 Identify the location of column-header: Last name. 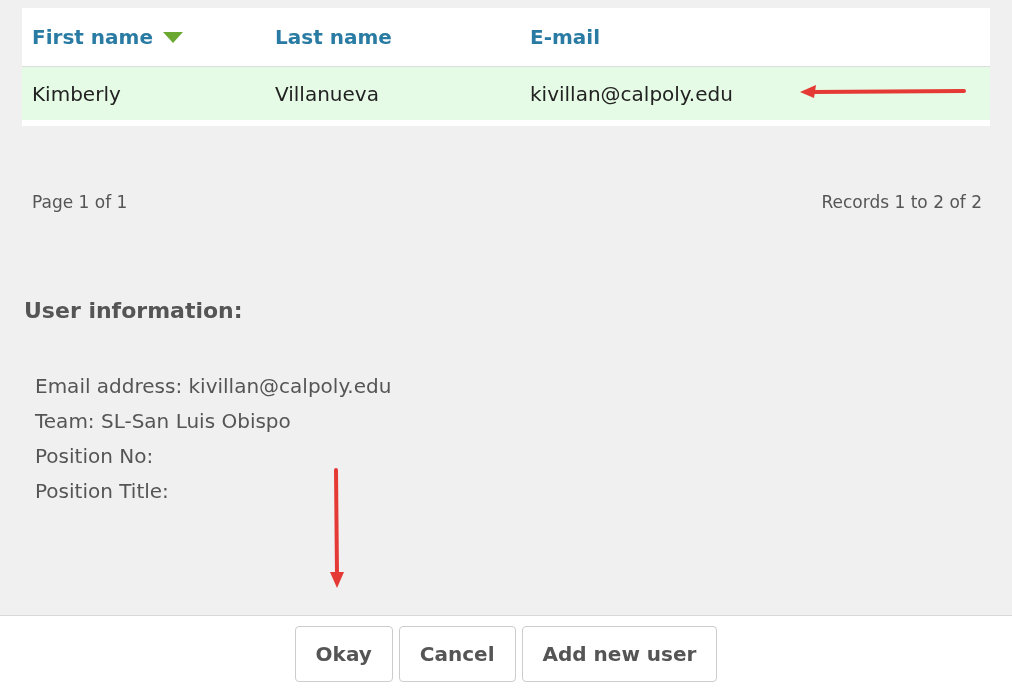
(333, 37).